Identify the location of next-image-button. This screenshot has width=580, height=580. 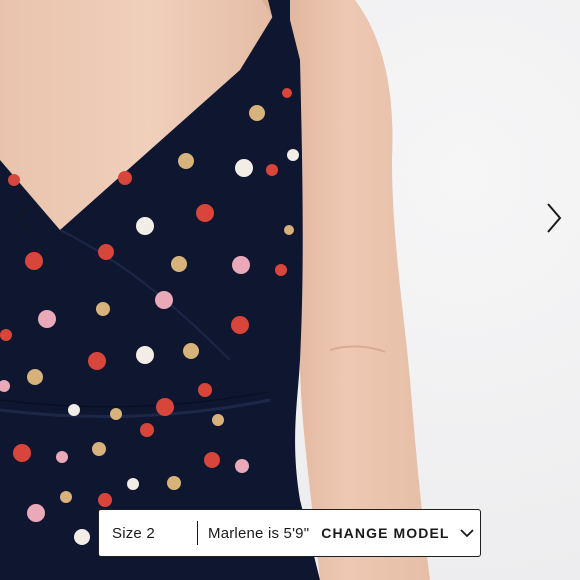
(554, 218).